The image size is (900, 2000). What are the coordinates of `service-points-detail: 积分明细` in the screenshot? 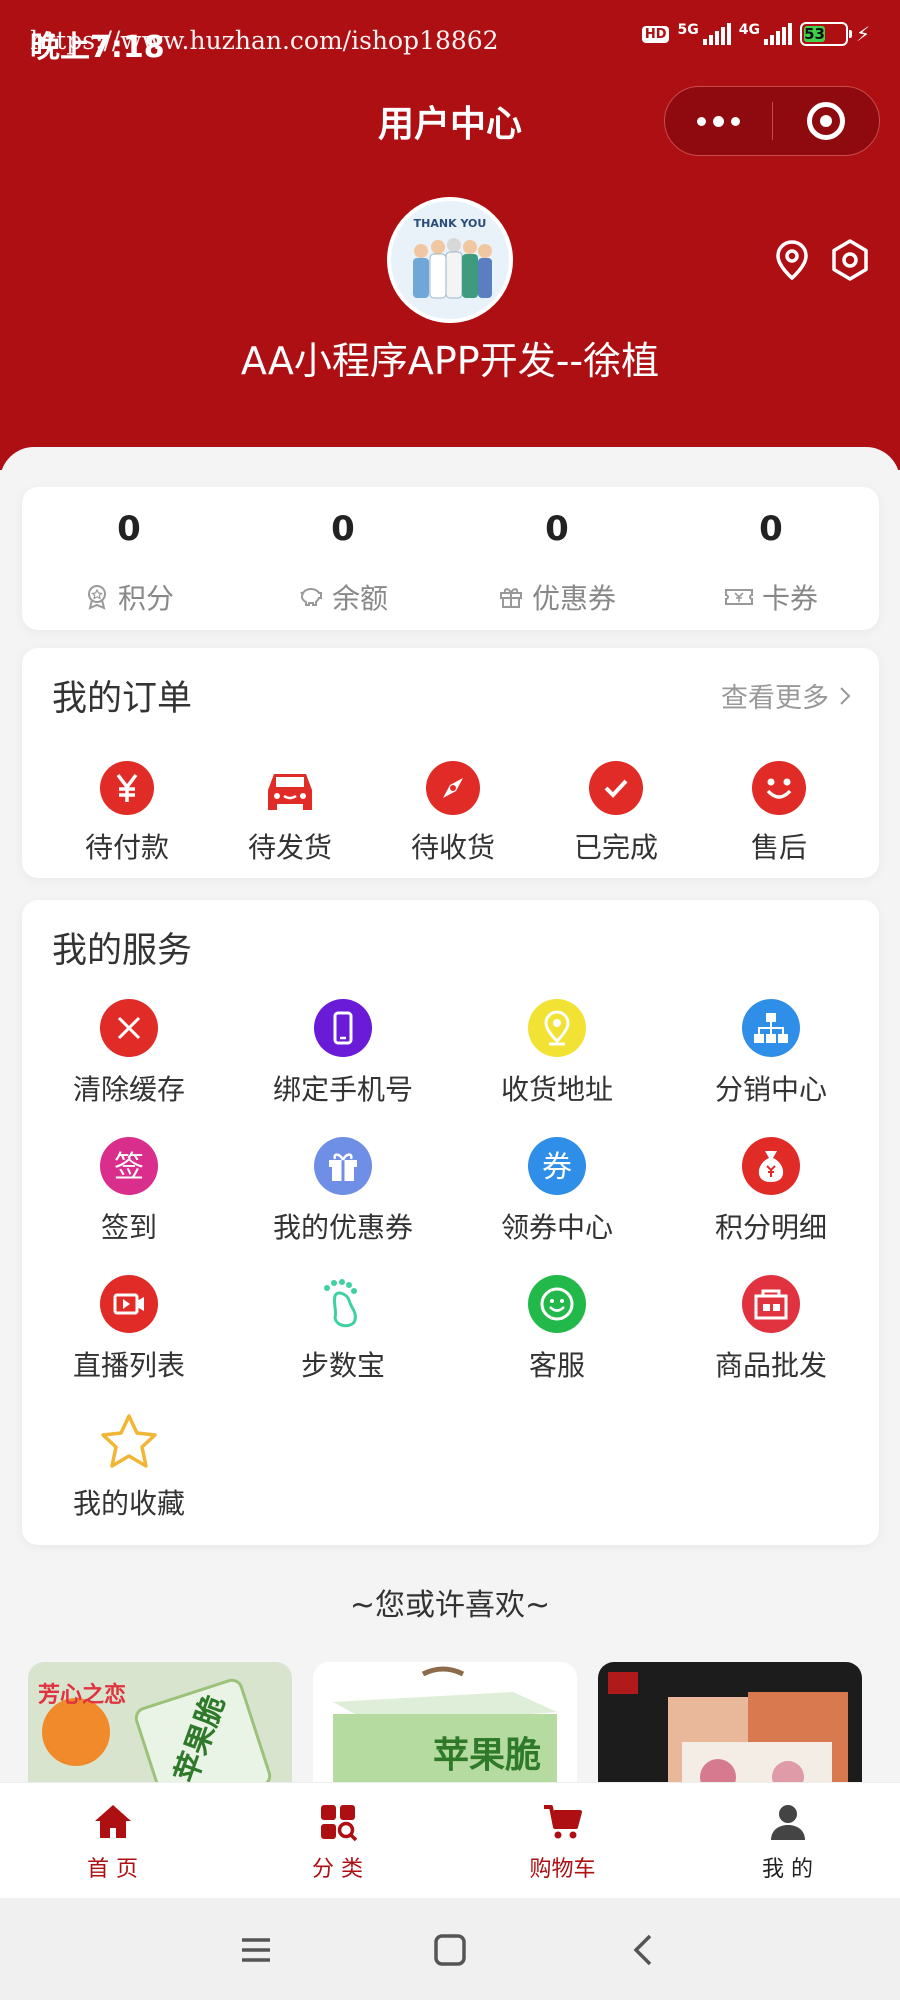 It's located at (771, 1191).